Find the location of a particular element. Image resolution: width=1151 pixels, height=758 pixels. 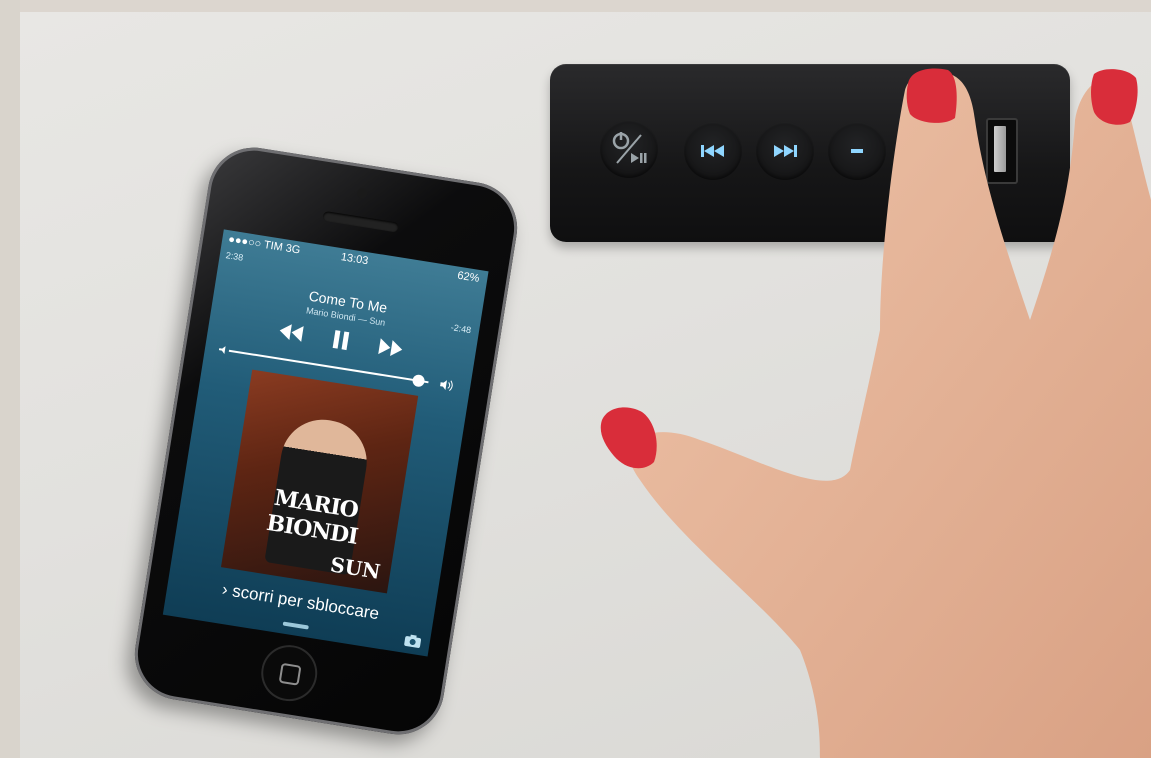

next-track-icon is located at coordinates (785, 151).